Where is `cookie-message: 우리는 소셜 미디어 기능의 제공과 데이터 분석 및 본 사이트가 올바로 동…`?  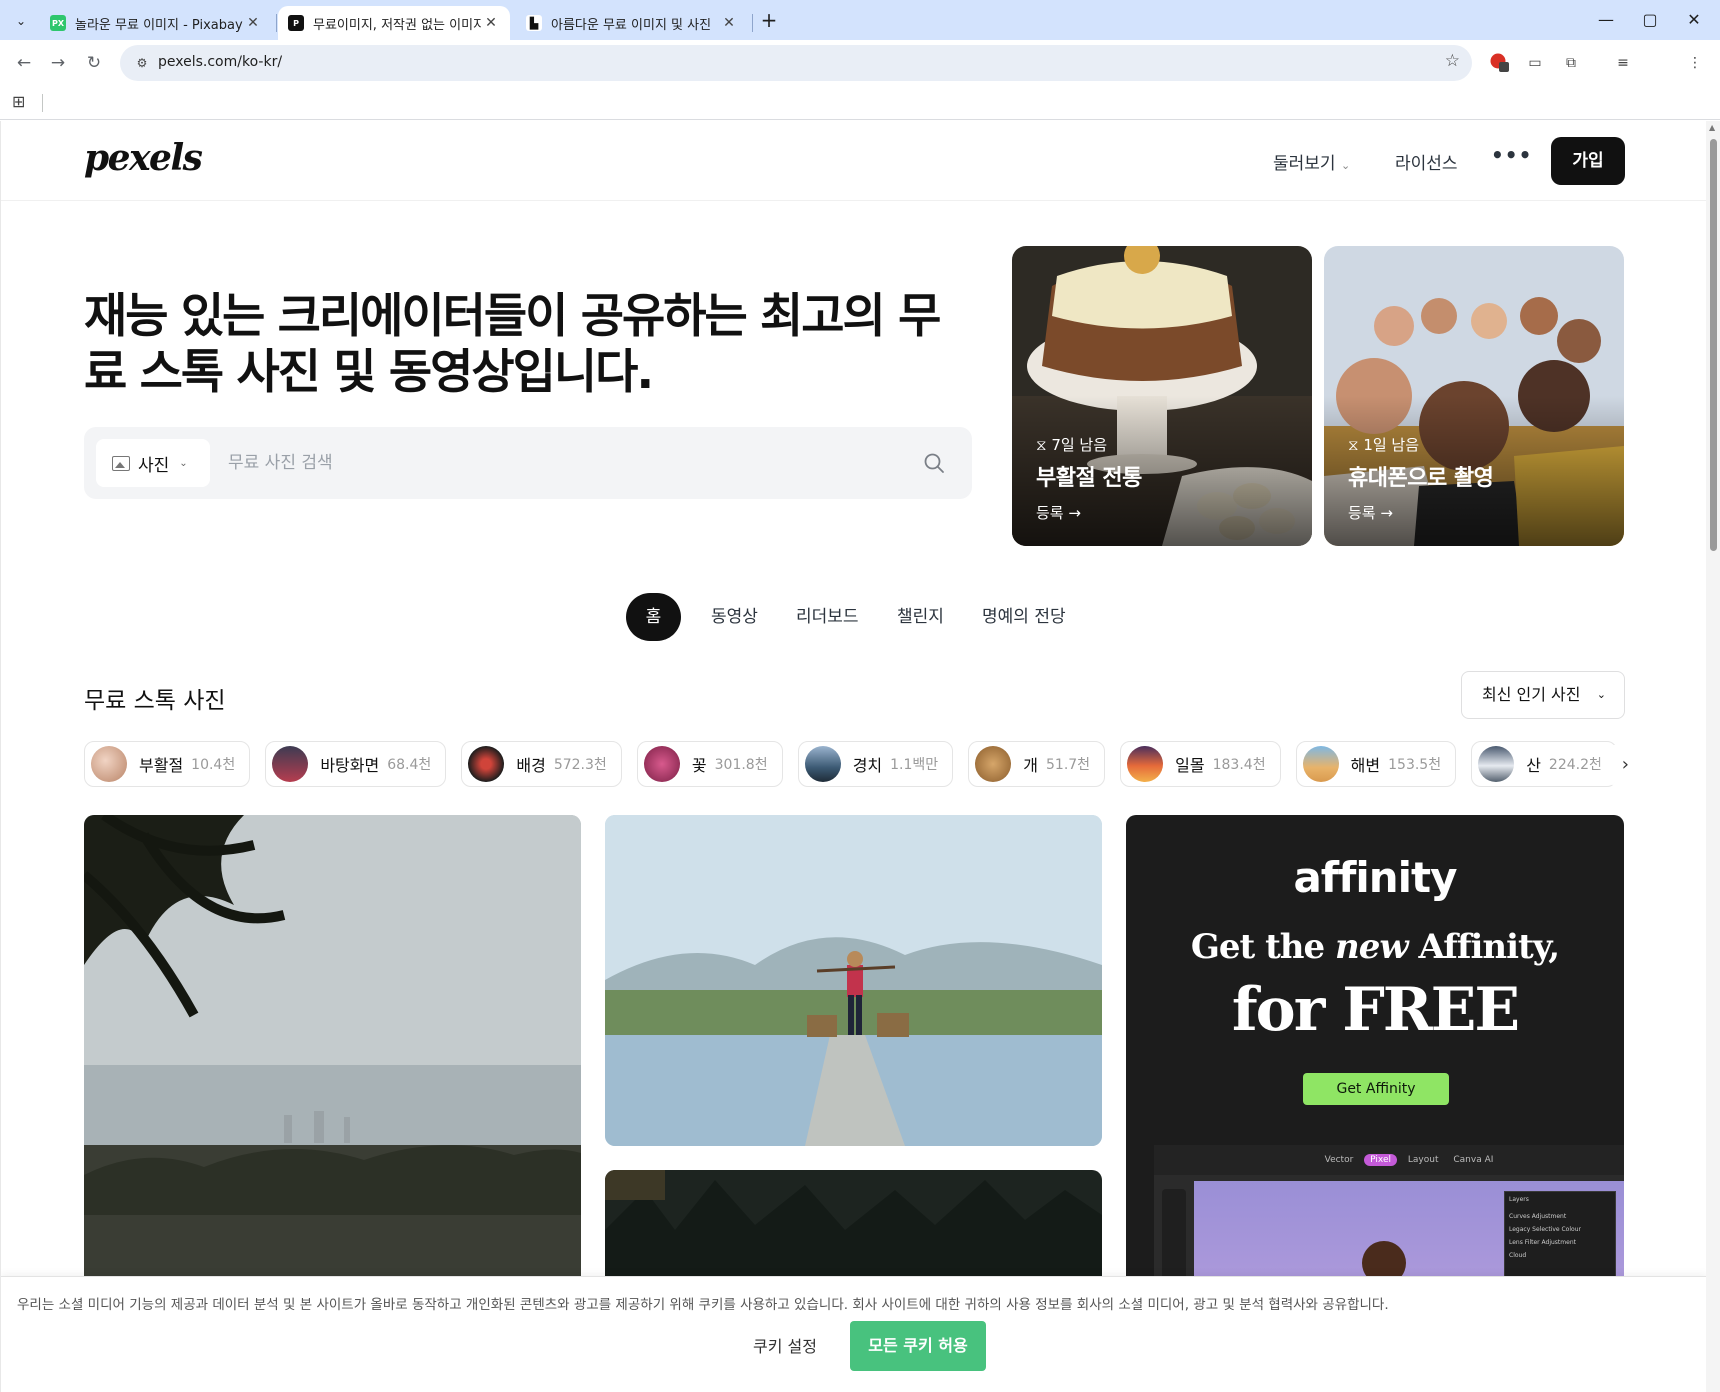 cookie-message: 우리는 소셜 미디어 기능의 제공과 데이터 분석 및 본 사이트가 올바로 동… is located at coordinates (703, 1305).